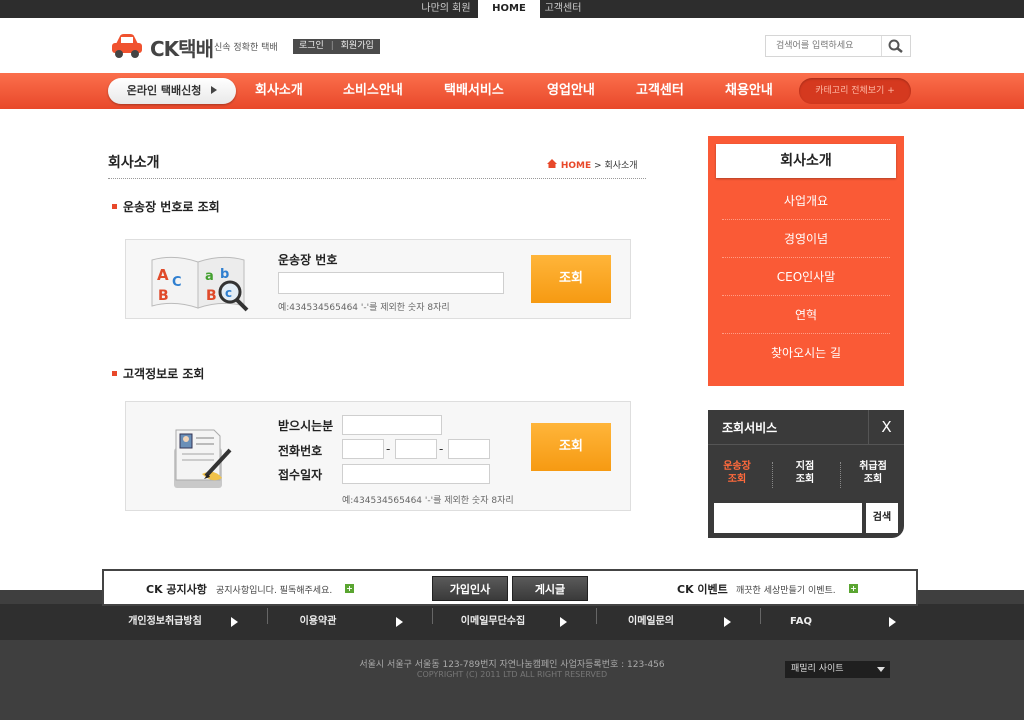  What do you see at coordinates (349, 588) in the screenshot?
I see `notice-more-icon: +` at bounding box center [349, 588].